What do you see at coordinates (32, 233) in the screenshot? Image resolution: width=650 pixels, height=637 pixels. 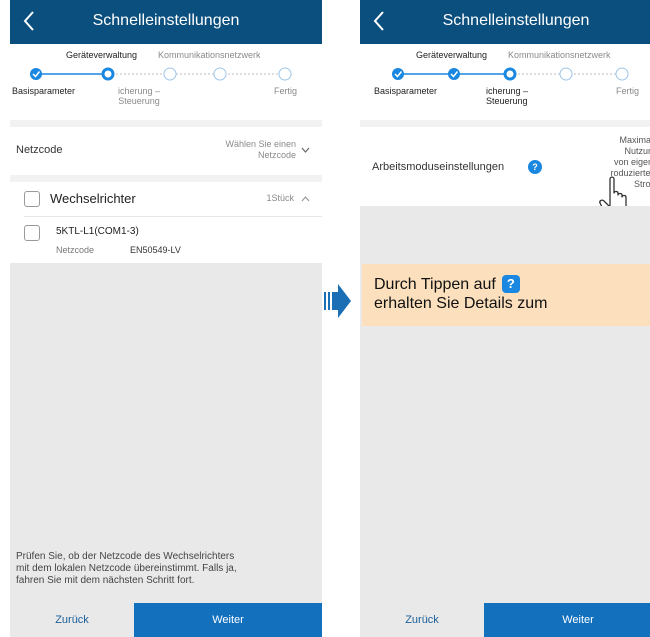 I see `device-checkbox` at bounding box center [32, 233].